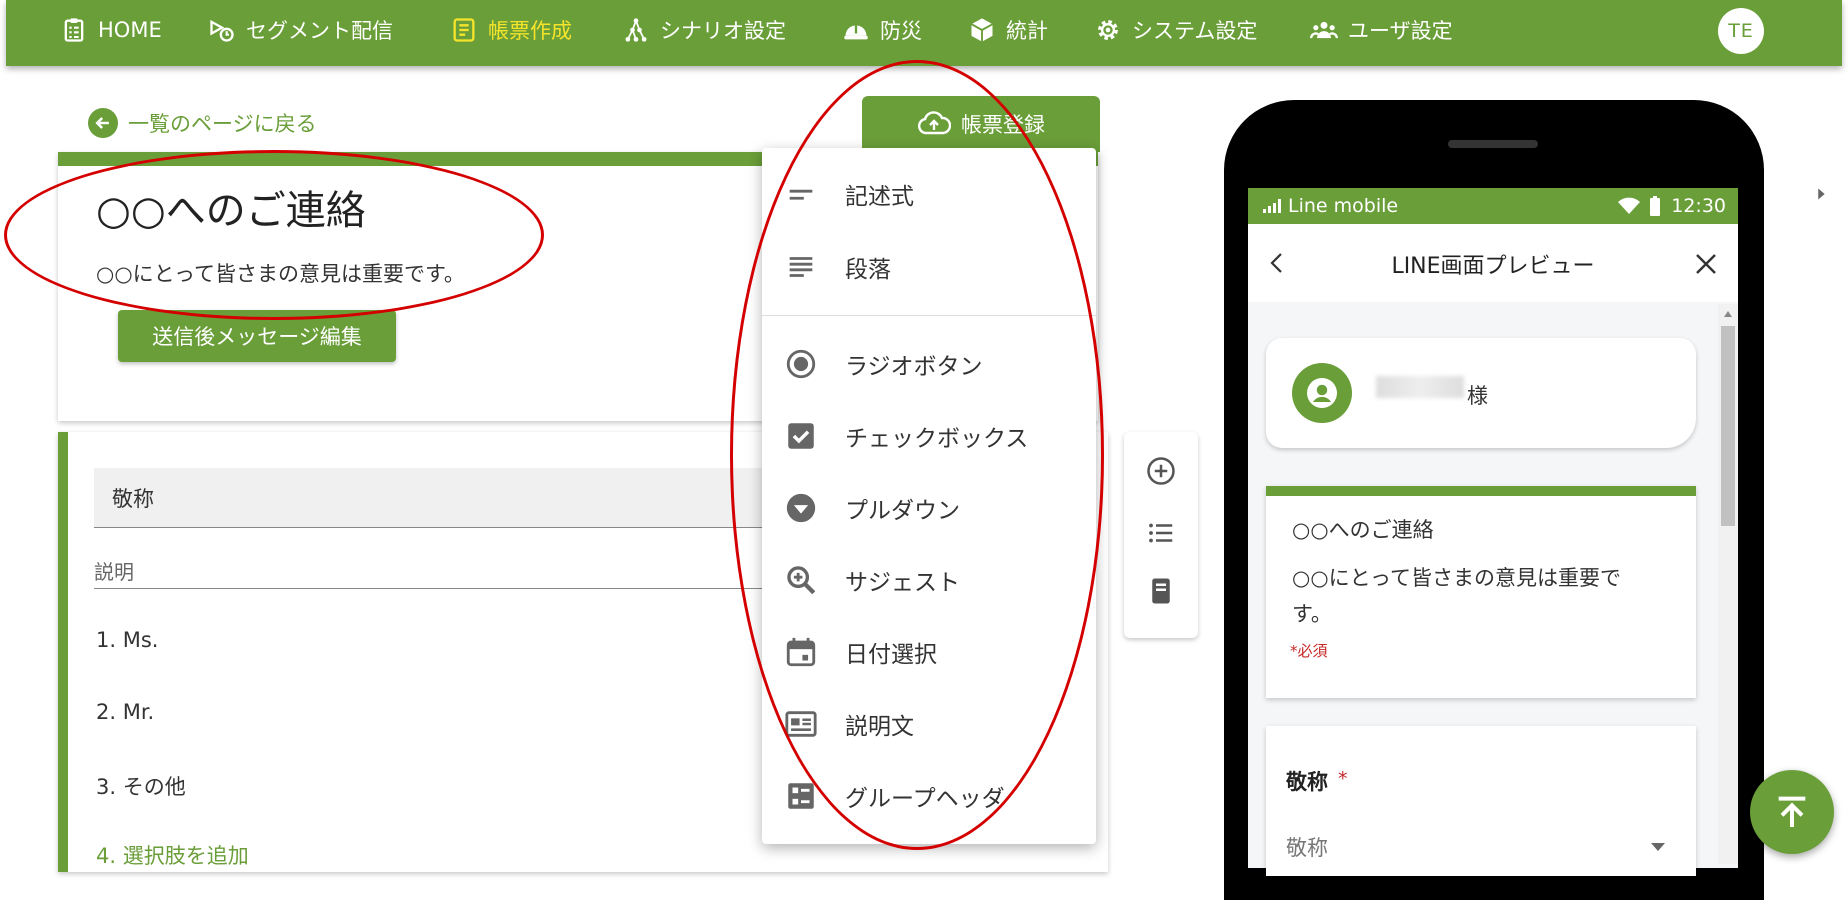 This screenshot has width=1848, height=900. I want to click on nav-home: HOME, so click(111, 30).